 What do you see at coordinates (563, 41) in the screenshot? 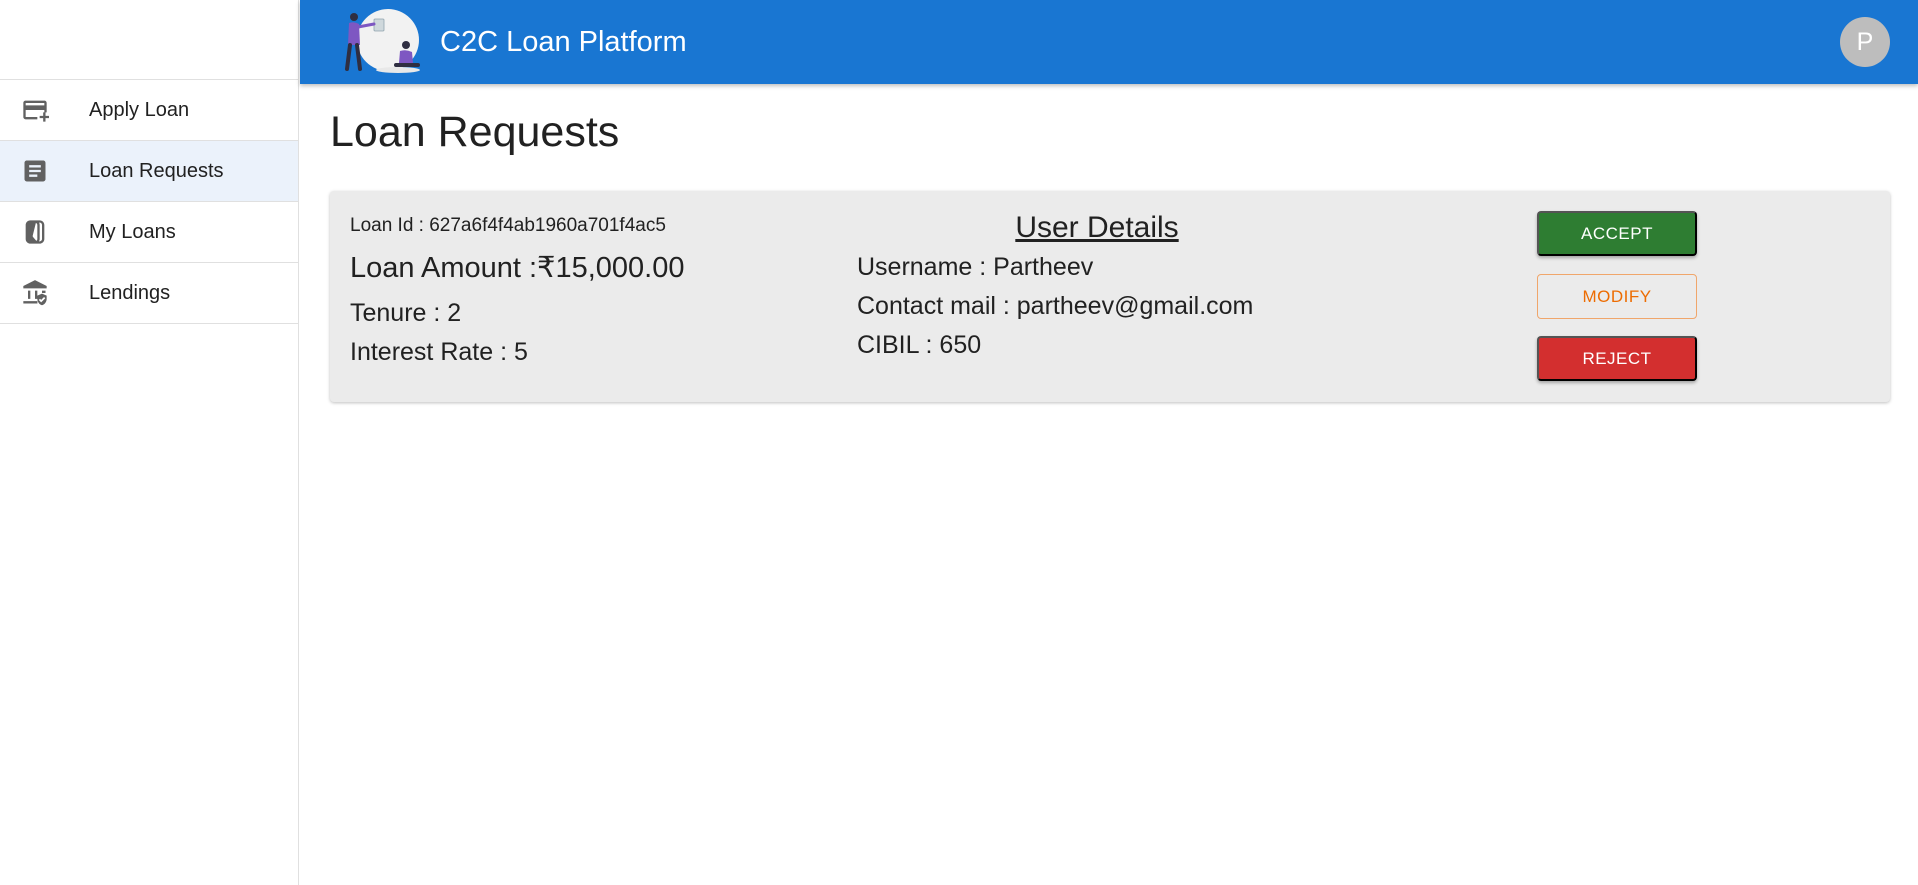
I see `app-title: C2C Loan Platform` at bounding box center [563, 41].